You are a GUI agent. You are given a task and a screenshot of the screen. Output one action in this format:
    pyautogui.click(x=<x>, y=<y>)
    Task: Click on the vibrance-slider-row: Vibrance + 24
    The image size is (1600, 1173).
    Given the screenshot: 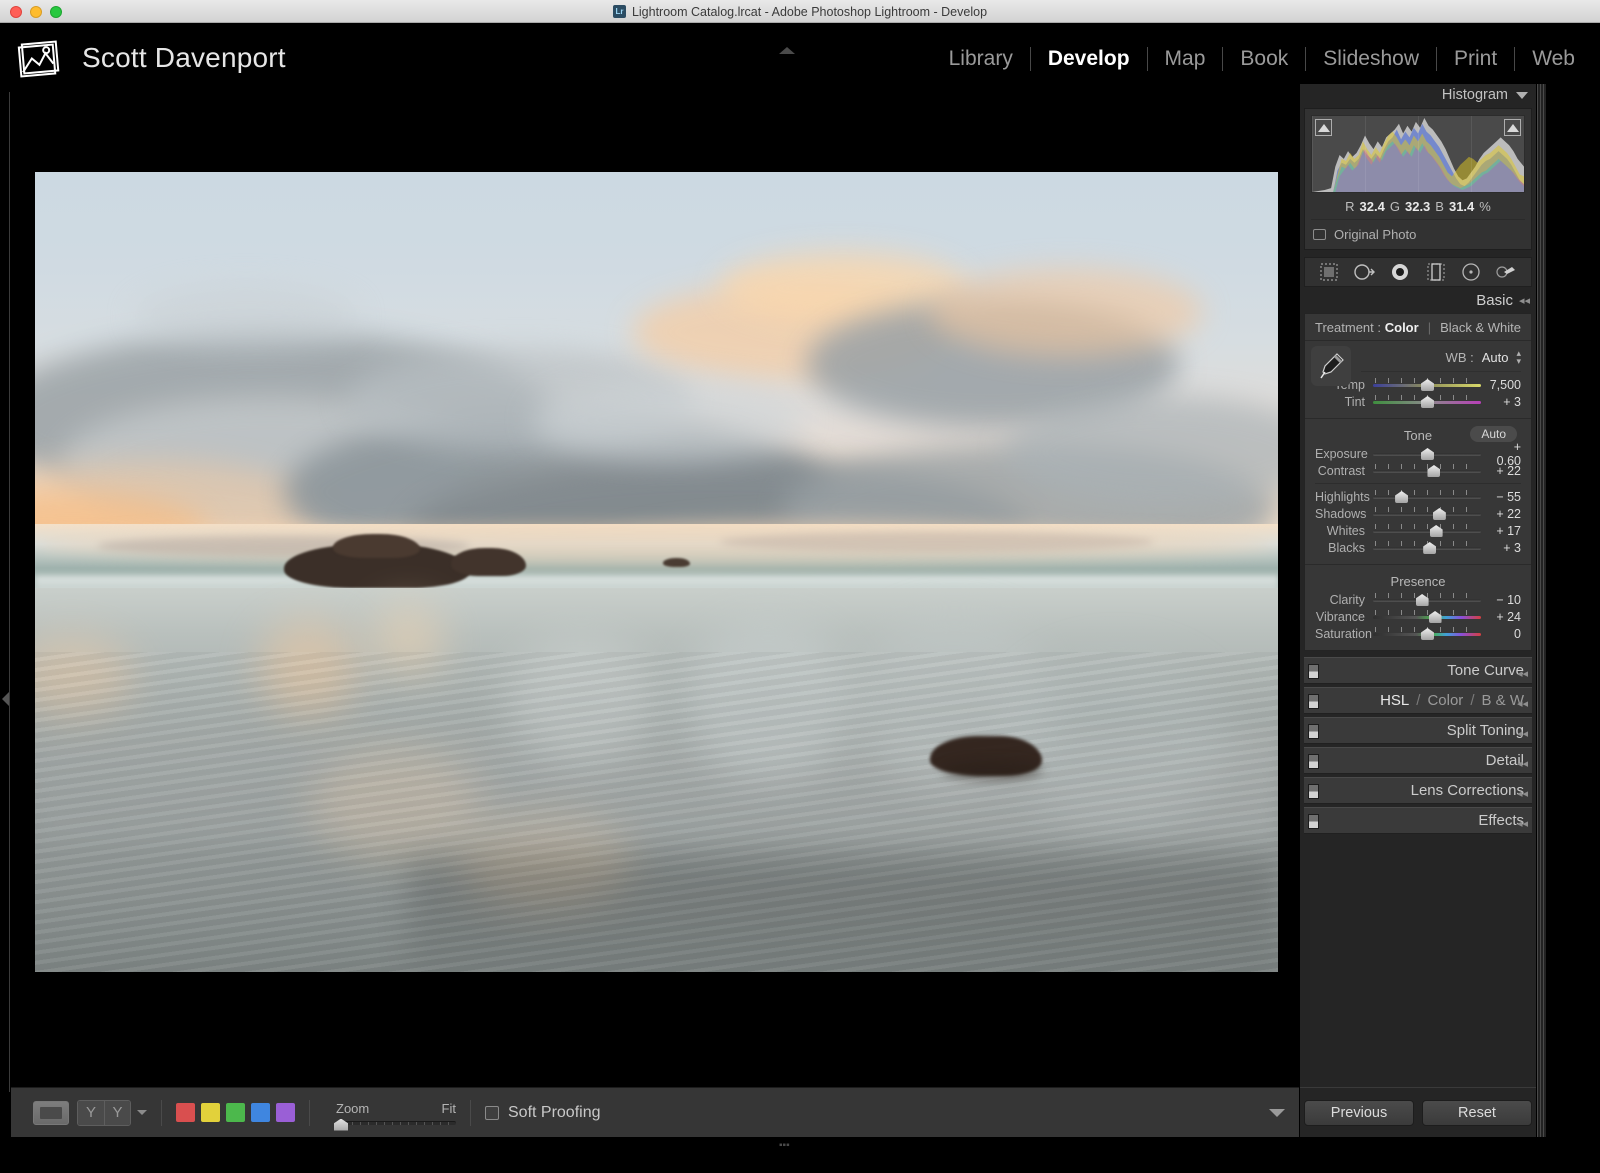 What is the action you would take?
    pyautogui.click(x=1418, y=616)
    